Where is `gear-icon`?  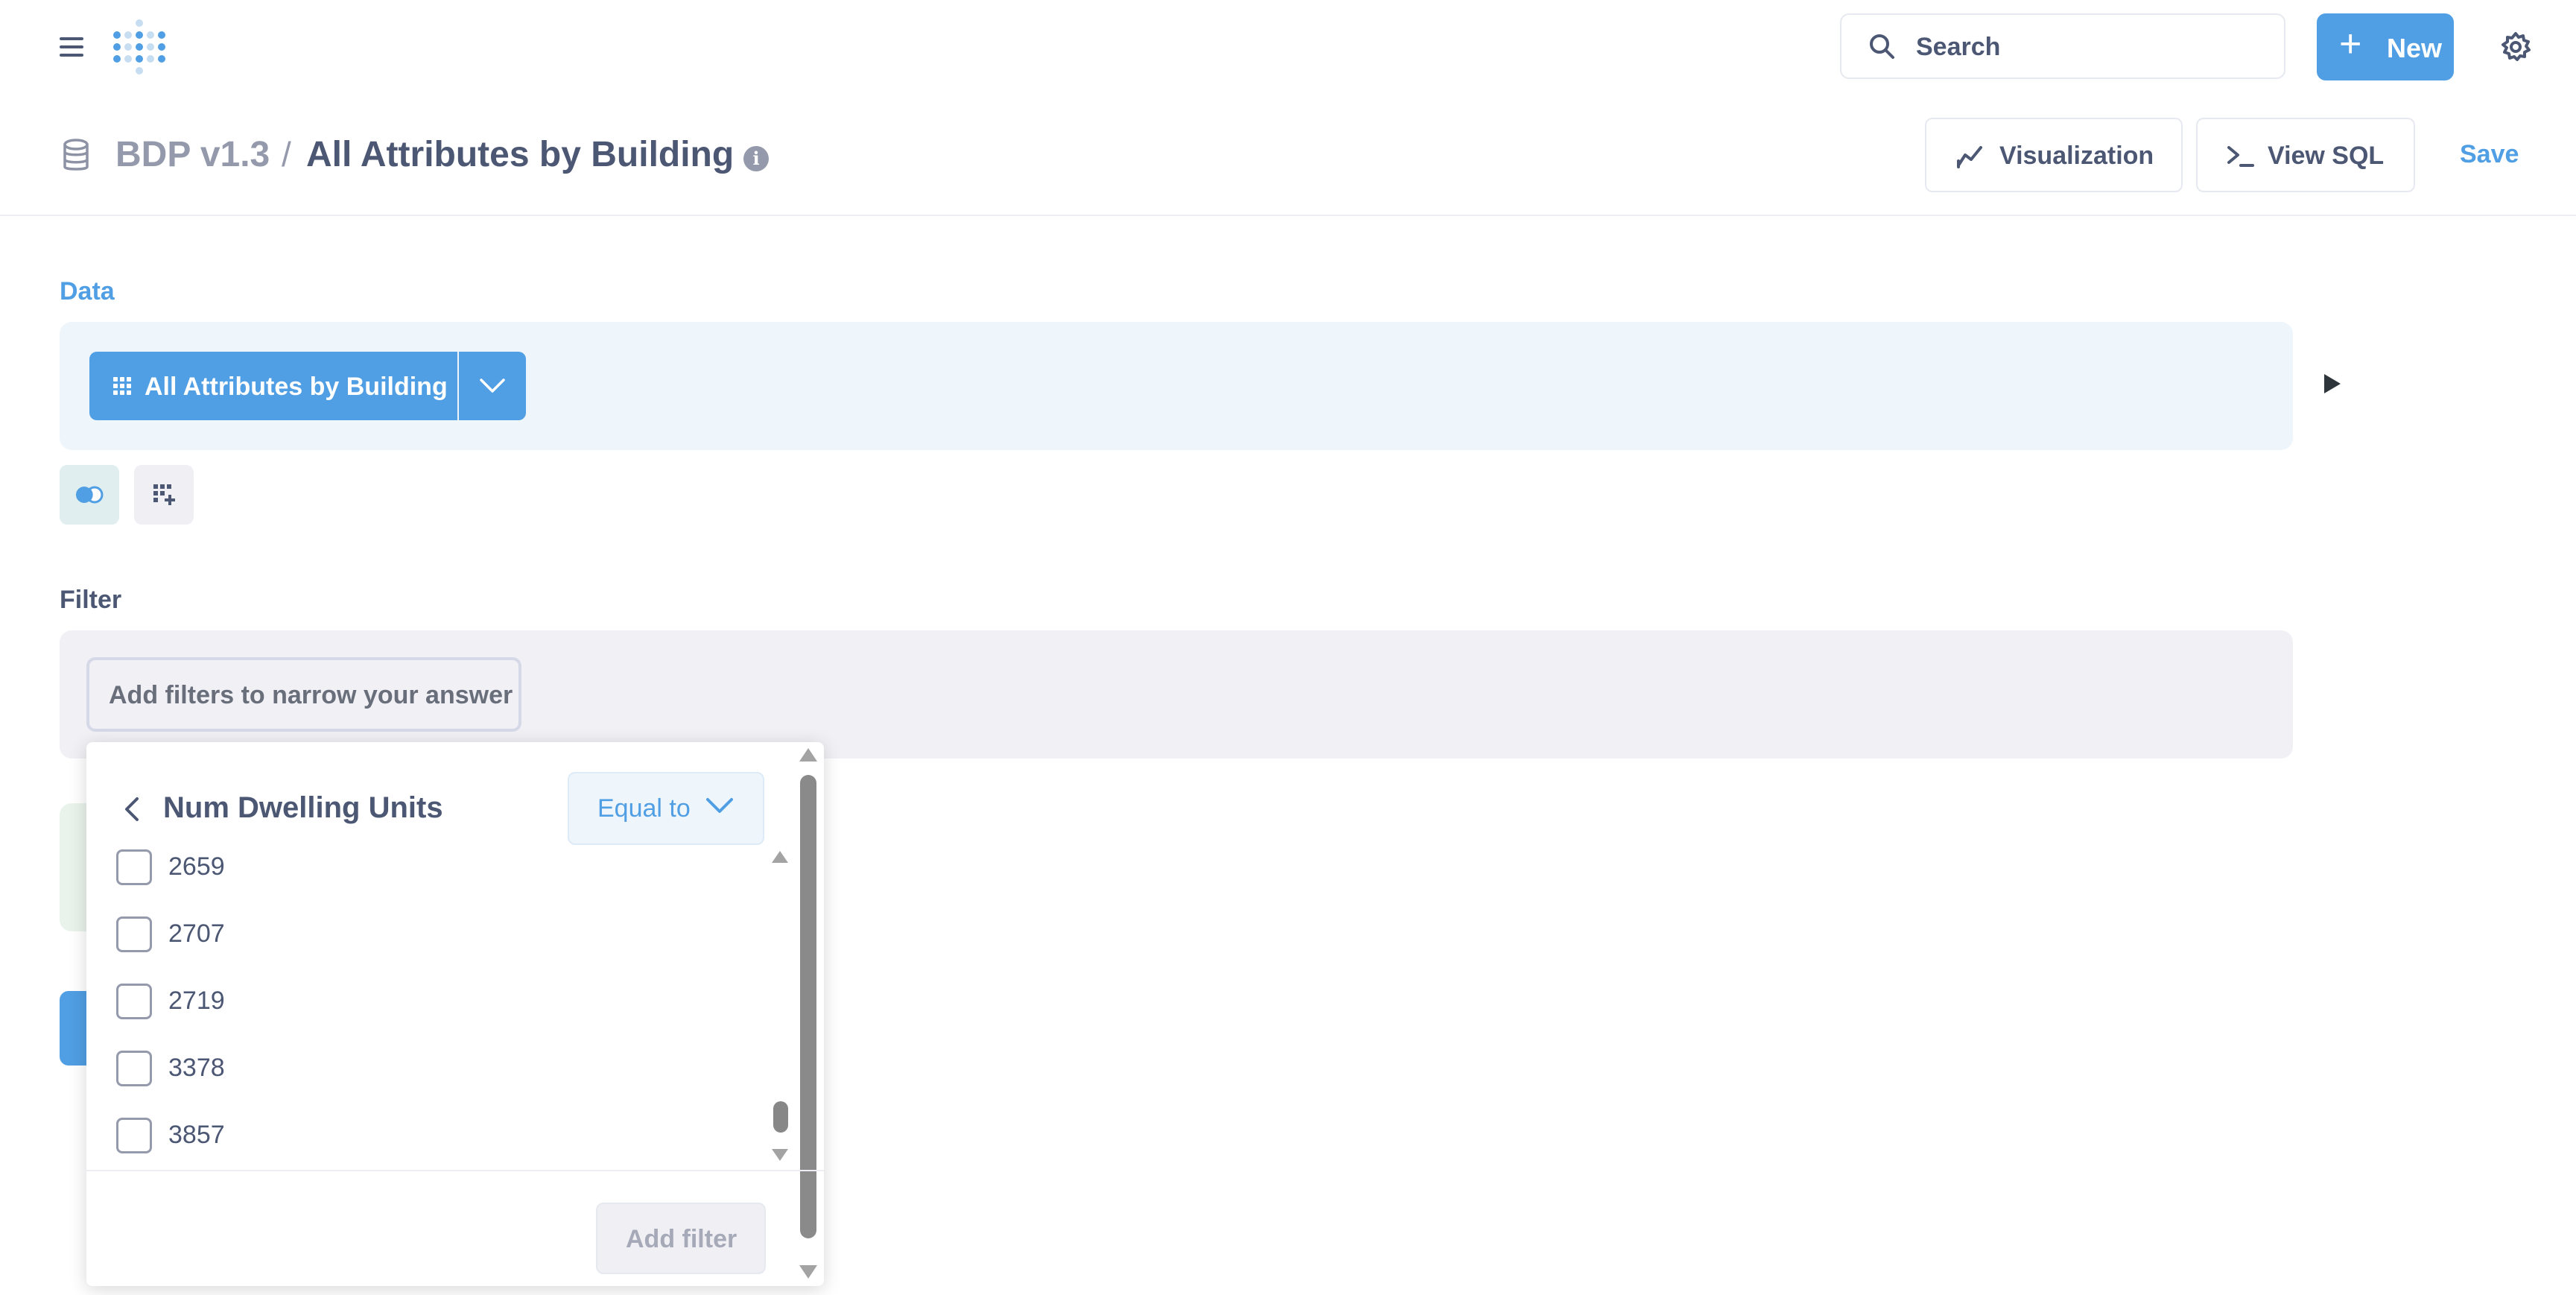 gear-icon is located at coordinates (2515, 47).